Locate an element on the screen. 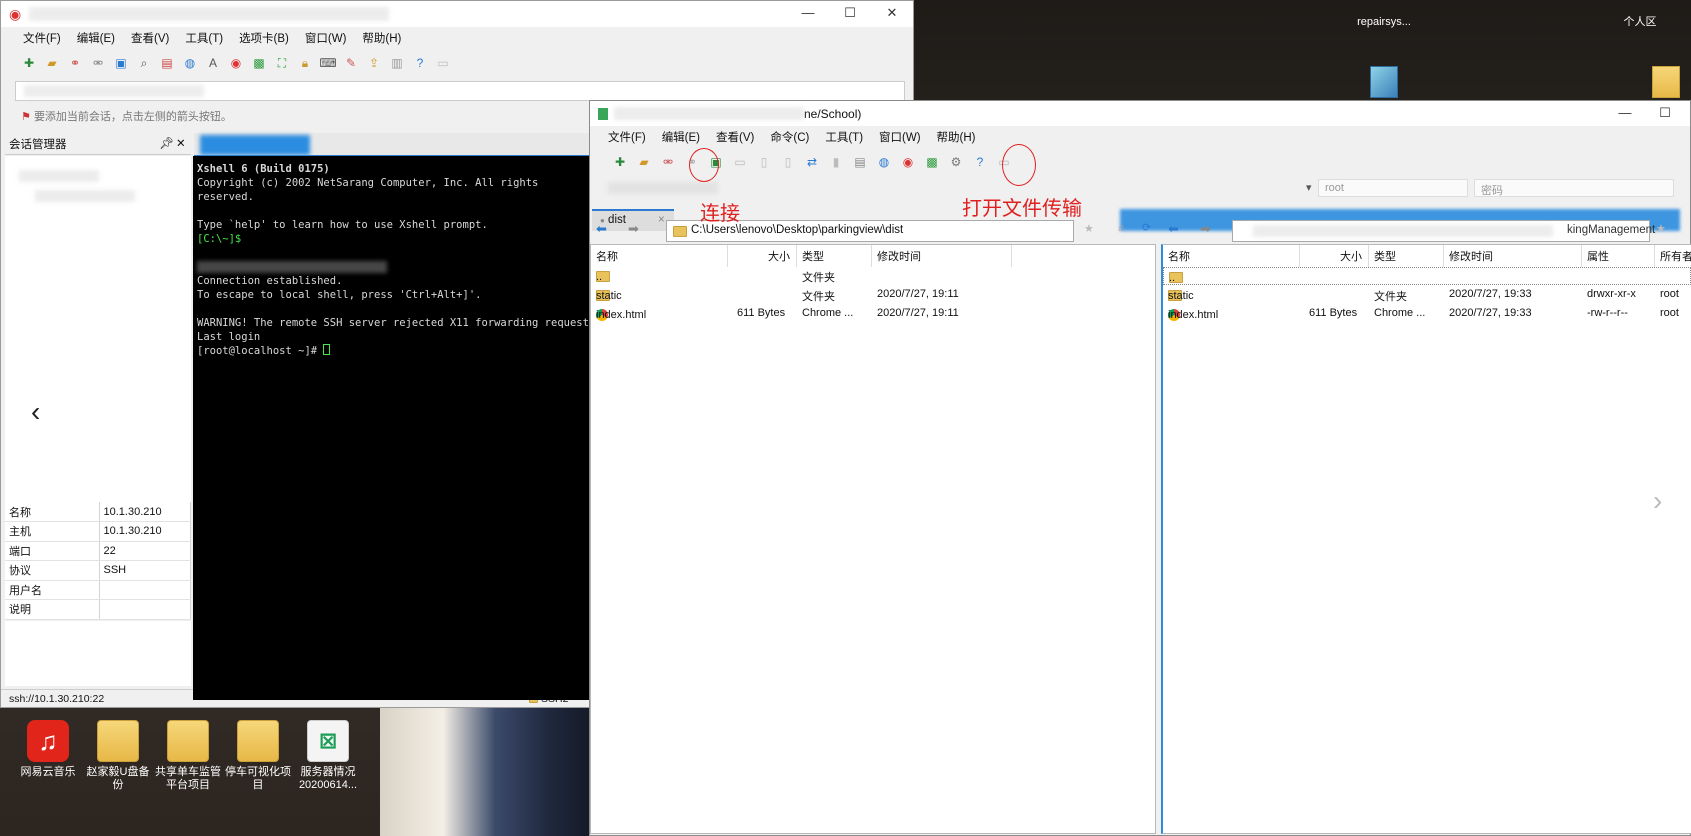 The image size is (1691, 836). refresh-icon: ⟳ is located at coordinates (1146, 227).